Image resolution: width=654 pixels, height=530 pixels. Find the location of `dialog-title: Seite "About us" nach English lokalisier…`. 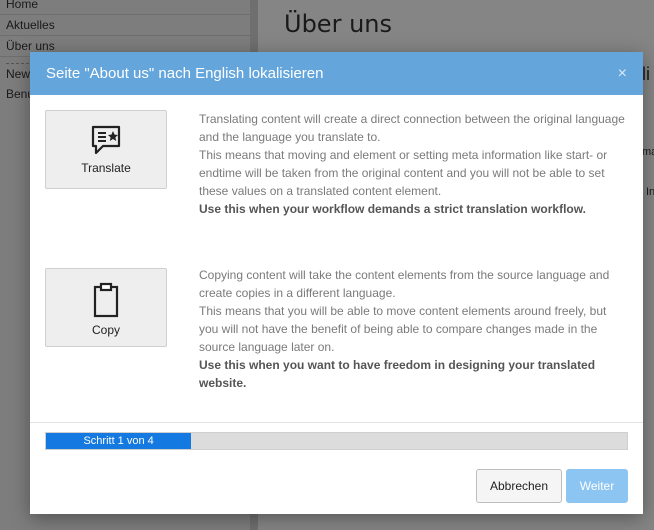

dialog-title: Seite "About us" nach English lokalisier… is located at coordinates (185, 73).